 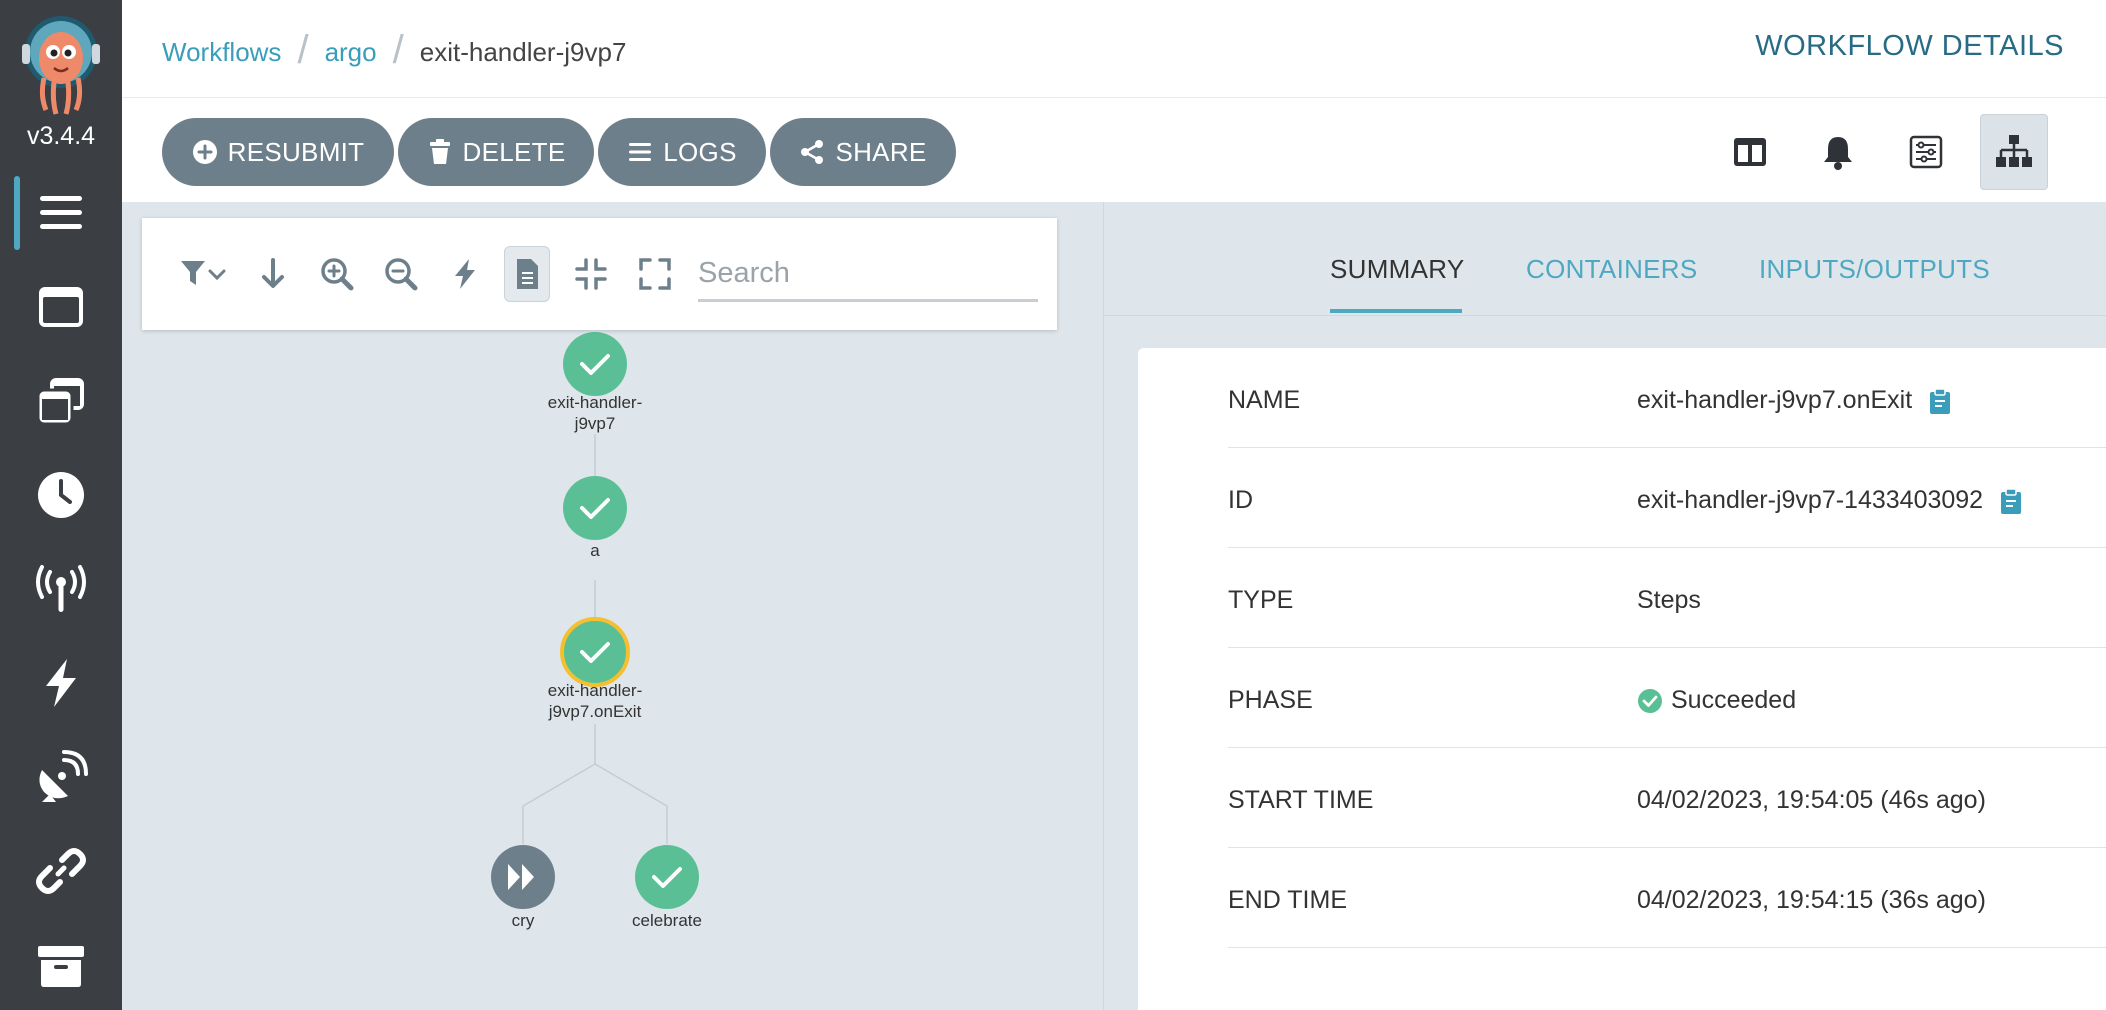 I want to click on sidebar-item-workflows, so click(x=61, y=213).